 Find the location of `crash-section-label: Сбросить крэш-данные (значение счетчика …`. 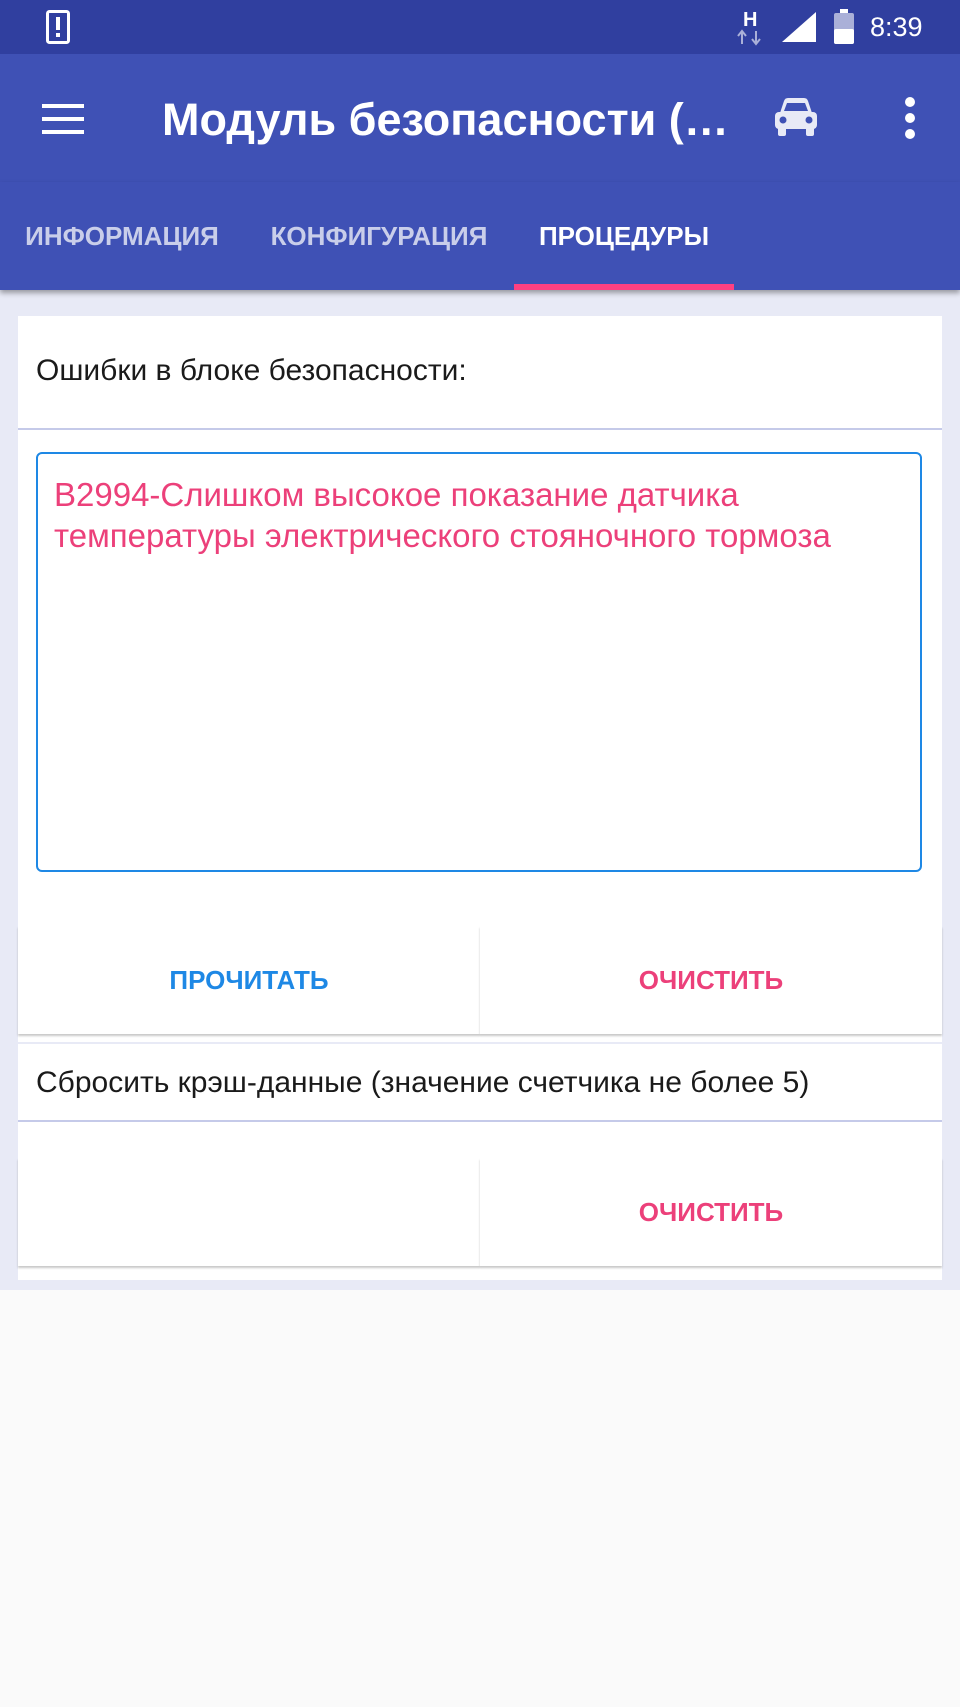

crash-section-label: Сбросить крэш-данные (значение счетчика … is located at coordinates (423, 1082).